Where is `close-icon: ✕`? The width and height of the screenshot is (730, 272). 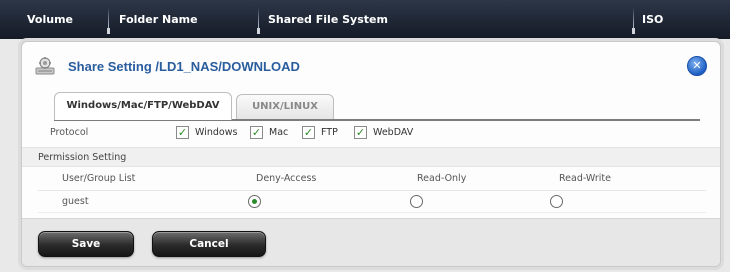
close-icon: ✕ is located at coordinates (697, 66).